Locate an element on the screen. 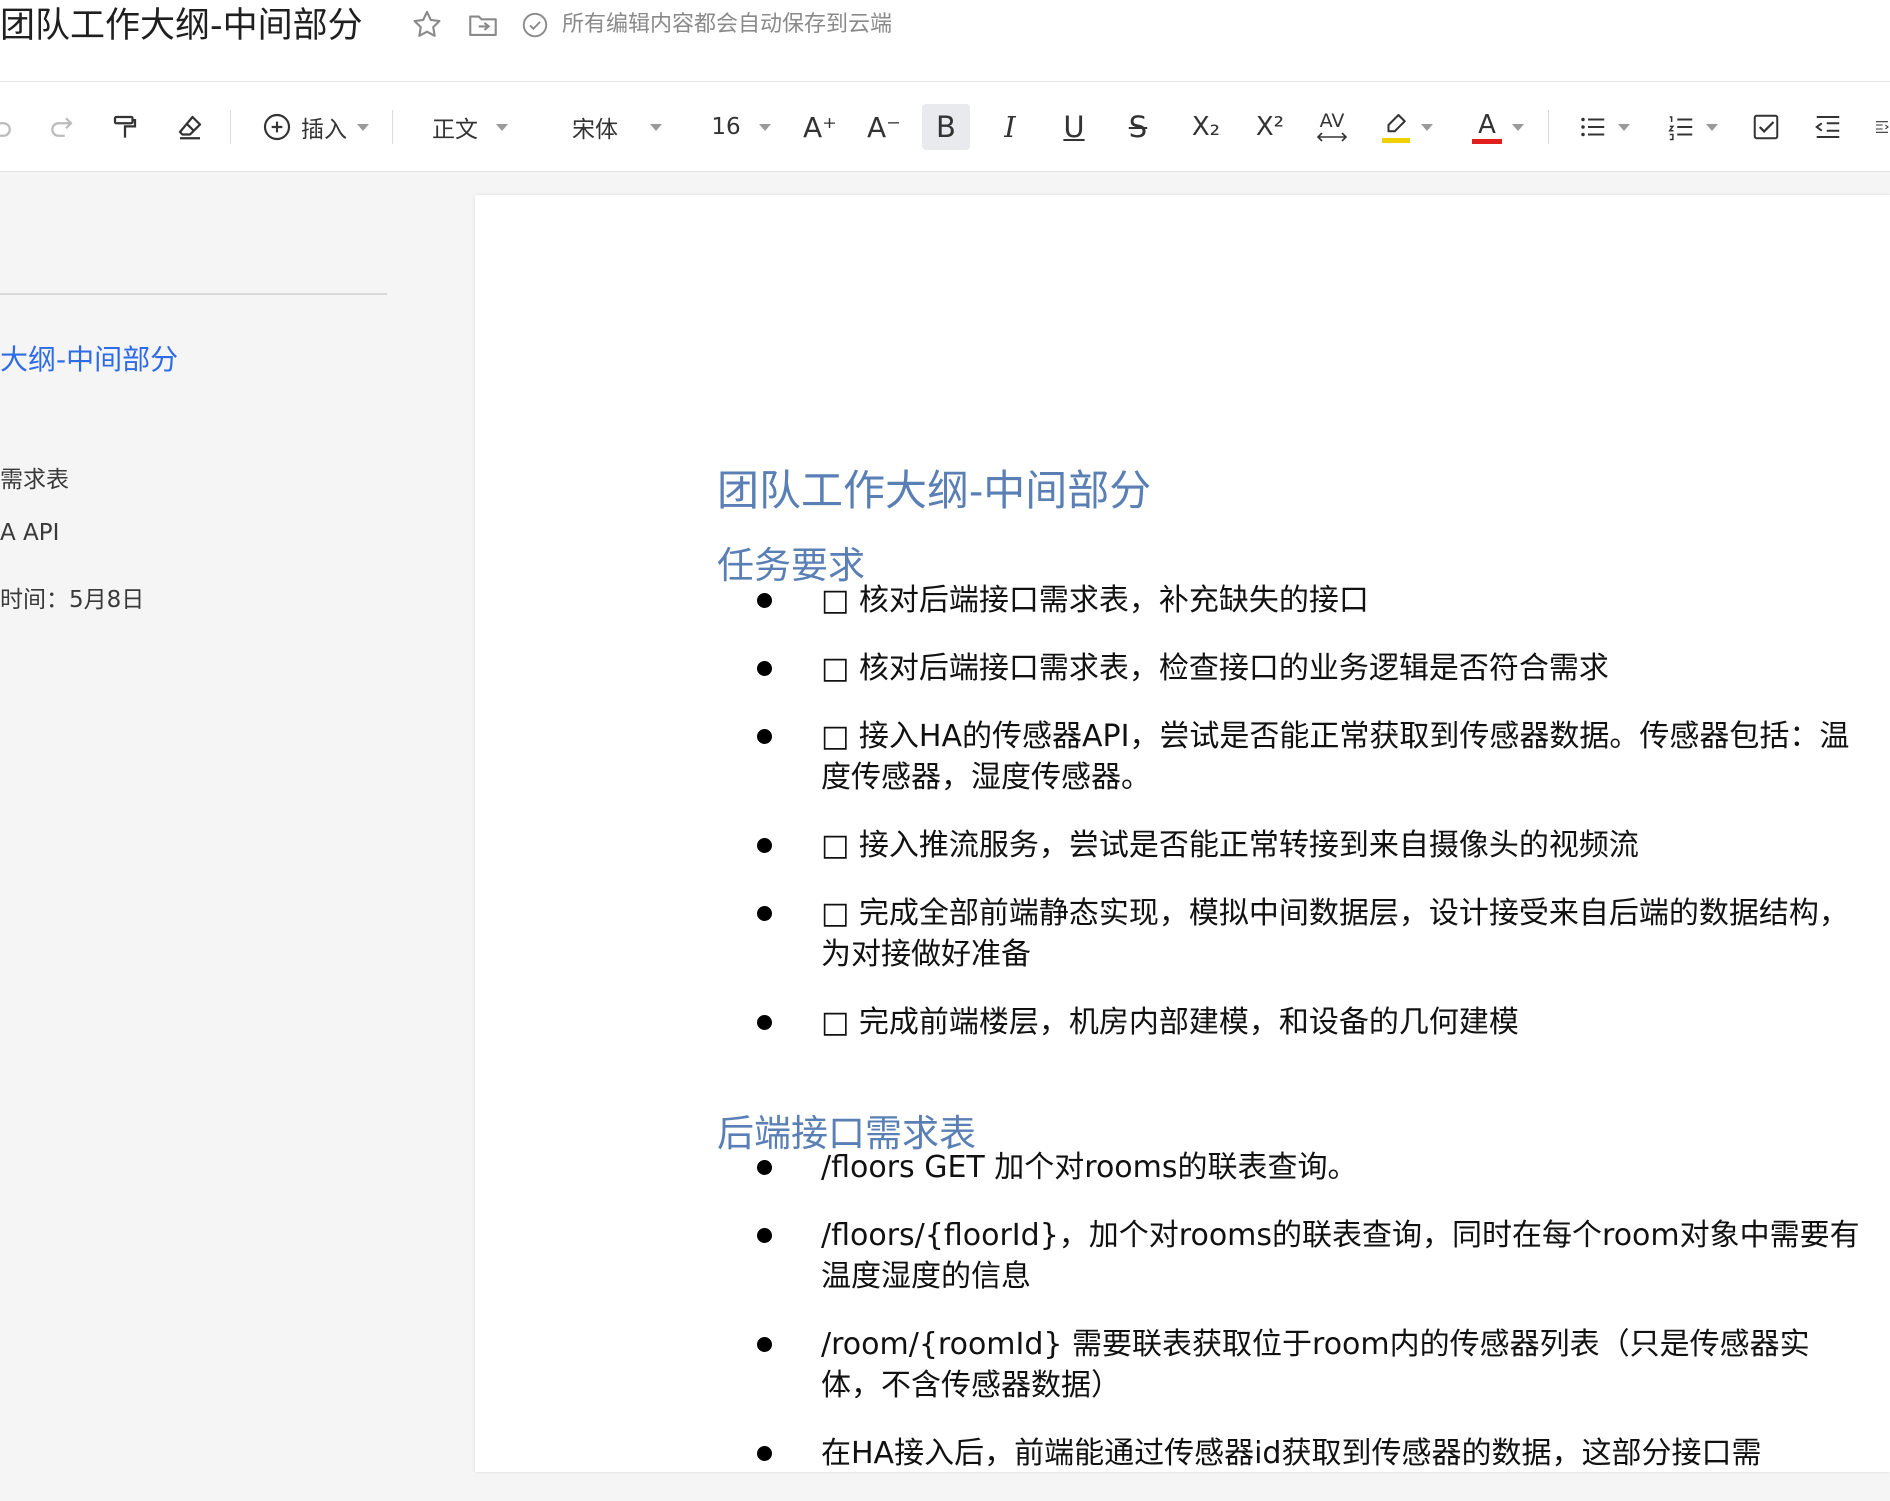 The image size is (1890, 1501). decrease-font-size-button: A⁻ is located at coordinates (884, 127).